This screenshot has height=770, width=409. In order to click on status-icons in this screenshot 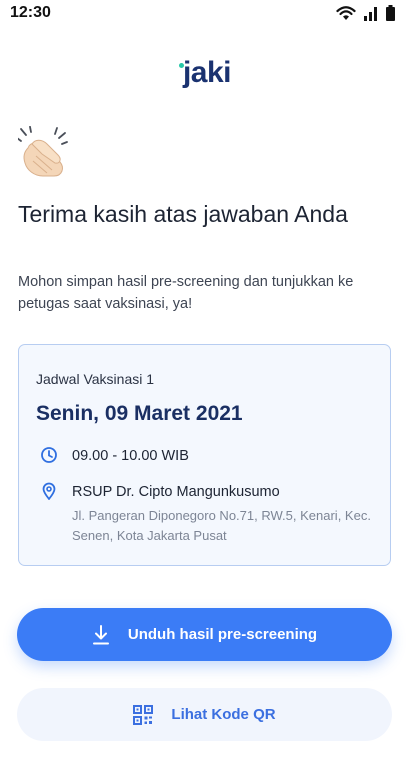, I will do `click(365, 13)`.